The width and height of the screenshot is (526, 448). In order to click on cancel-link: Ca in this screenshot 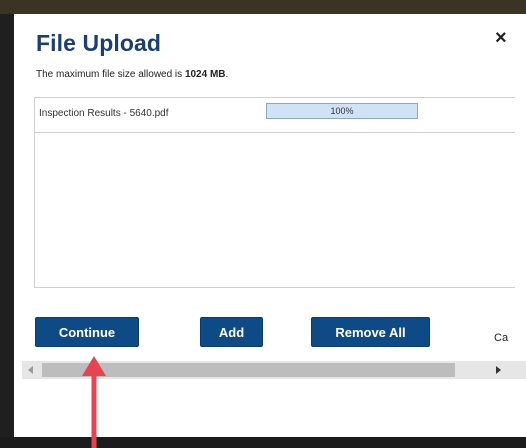, I will do `click(501, 338)`.